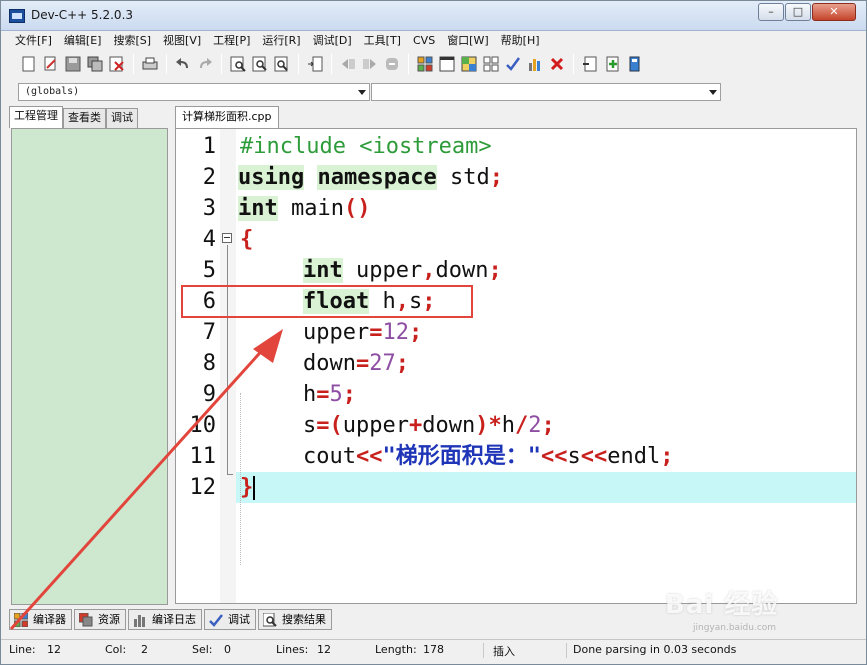 The height and width of the screenshot is (665, 867). I want to click on find-next-icon, so click(282, 64).